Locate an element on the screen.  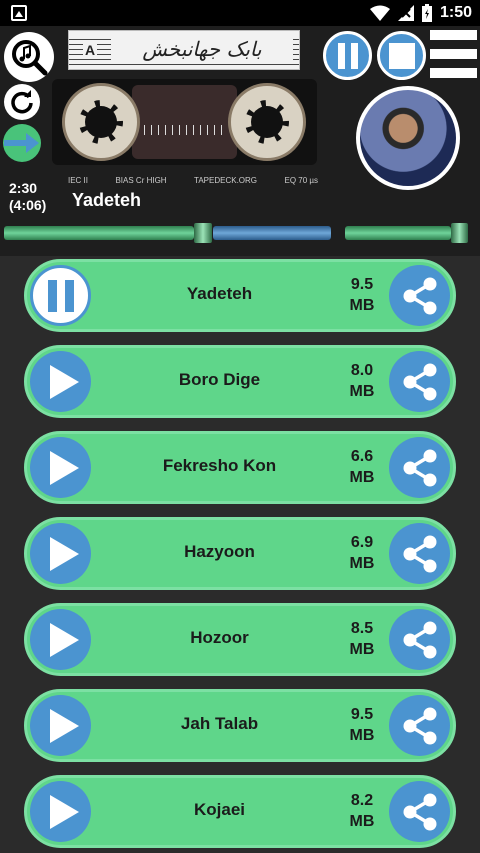
arrow-right-icon is located at coordinates (21, 143).